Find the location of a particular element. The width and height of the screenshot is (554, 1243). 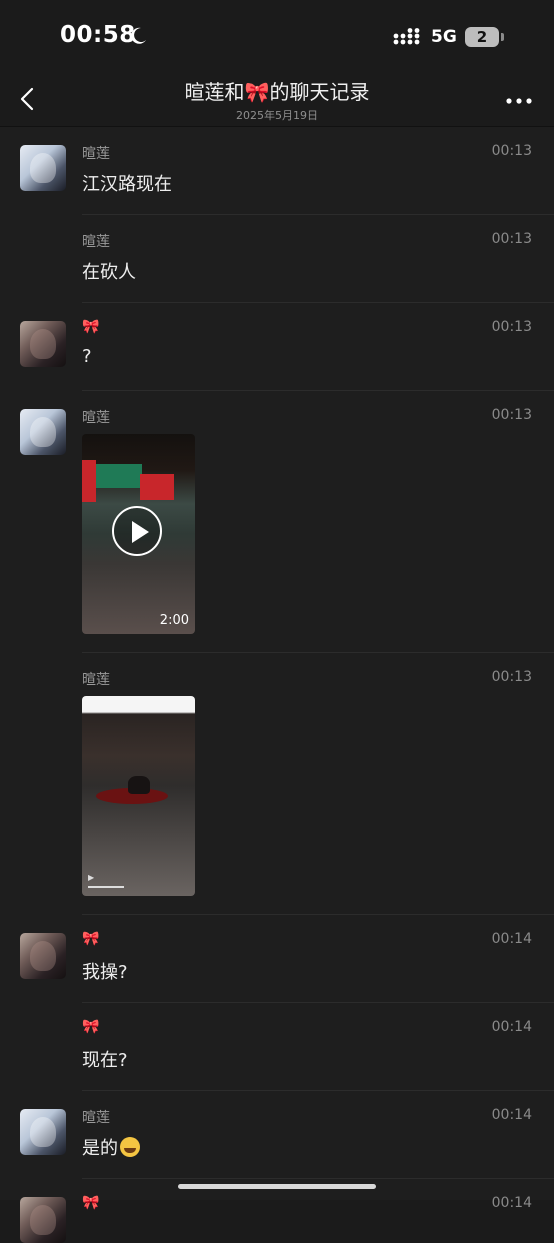

battery-tip is located at coordinates (502, 37).